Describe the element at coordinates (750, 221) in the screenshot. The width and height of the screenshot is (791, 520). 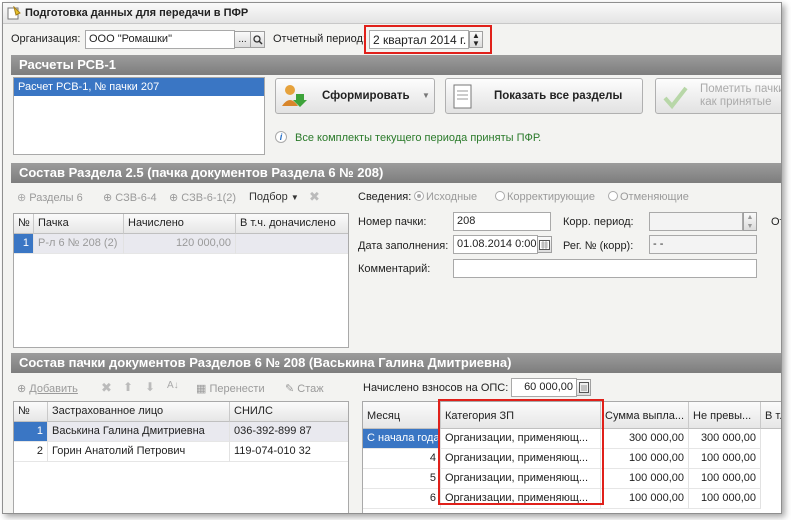
I see `korr-spin-icon: ▲ ▼` at that location.